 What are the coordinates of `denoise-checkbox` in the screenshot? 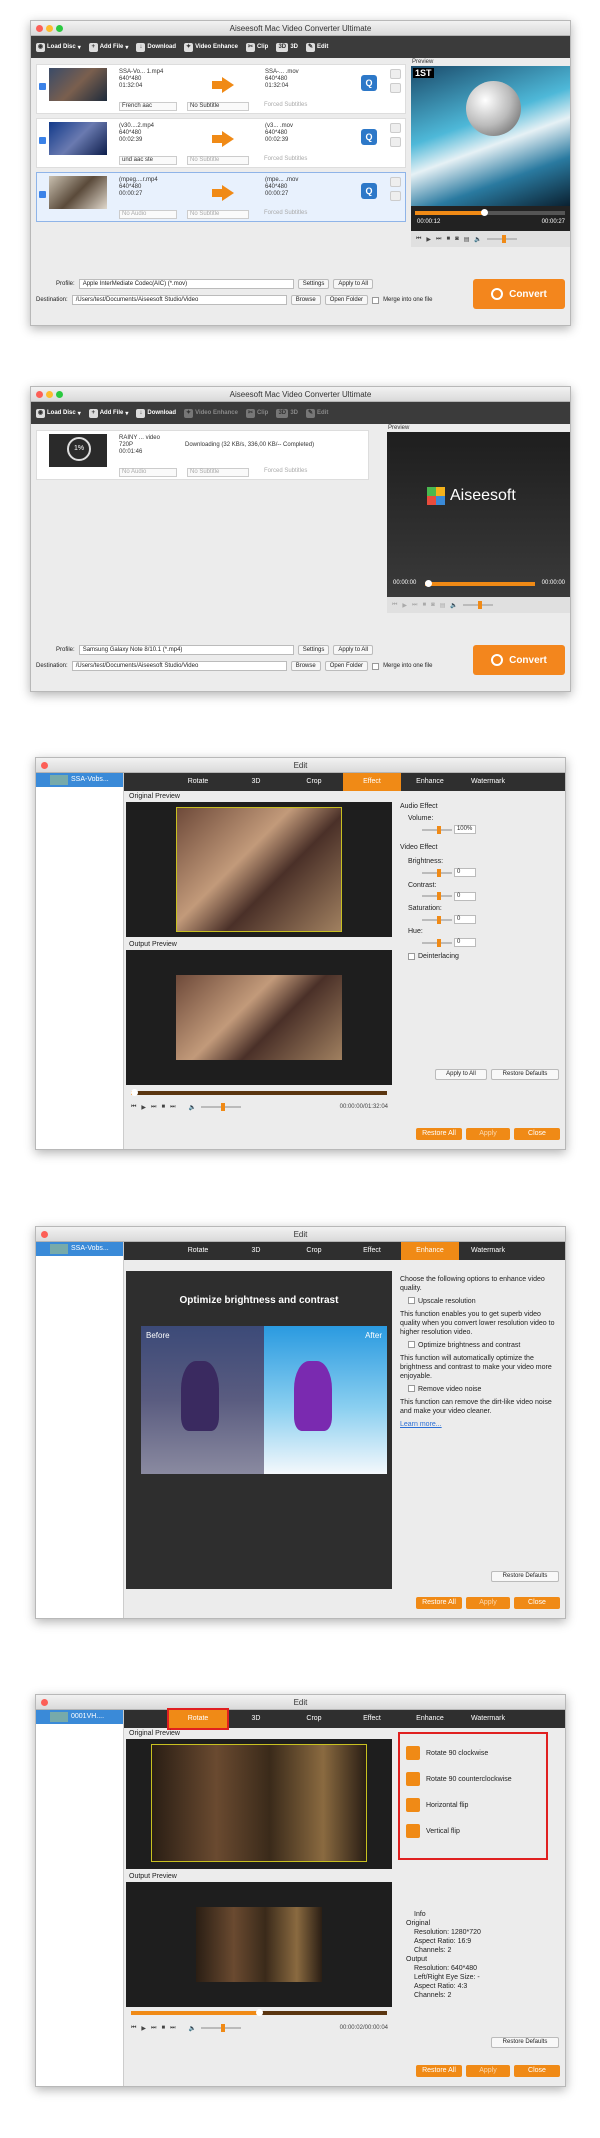 It's located at (411, 1388).